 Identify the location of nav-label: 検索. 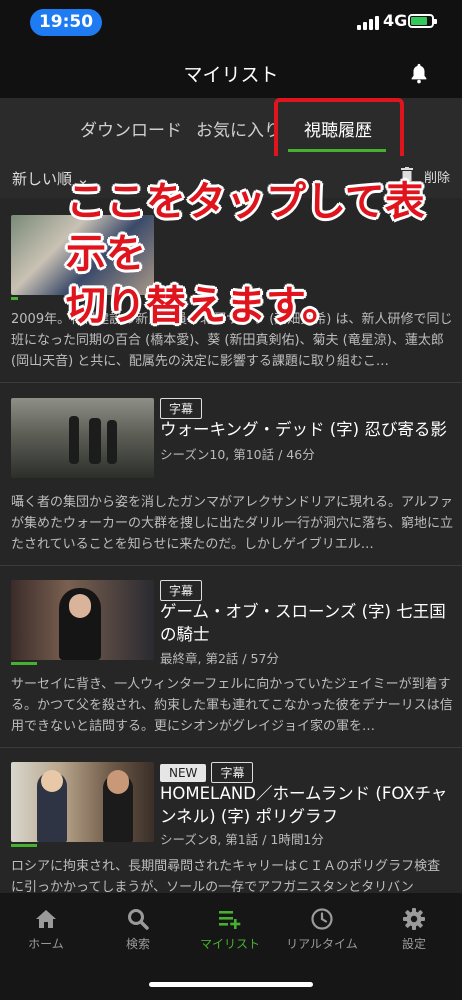
(137, 944).